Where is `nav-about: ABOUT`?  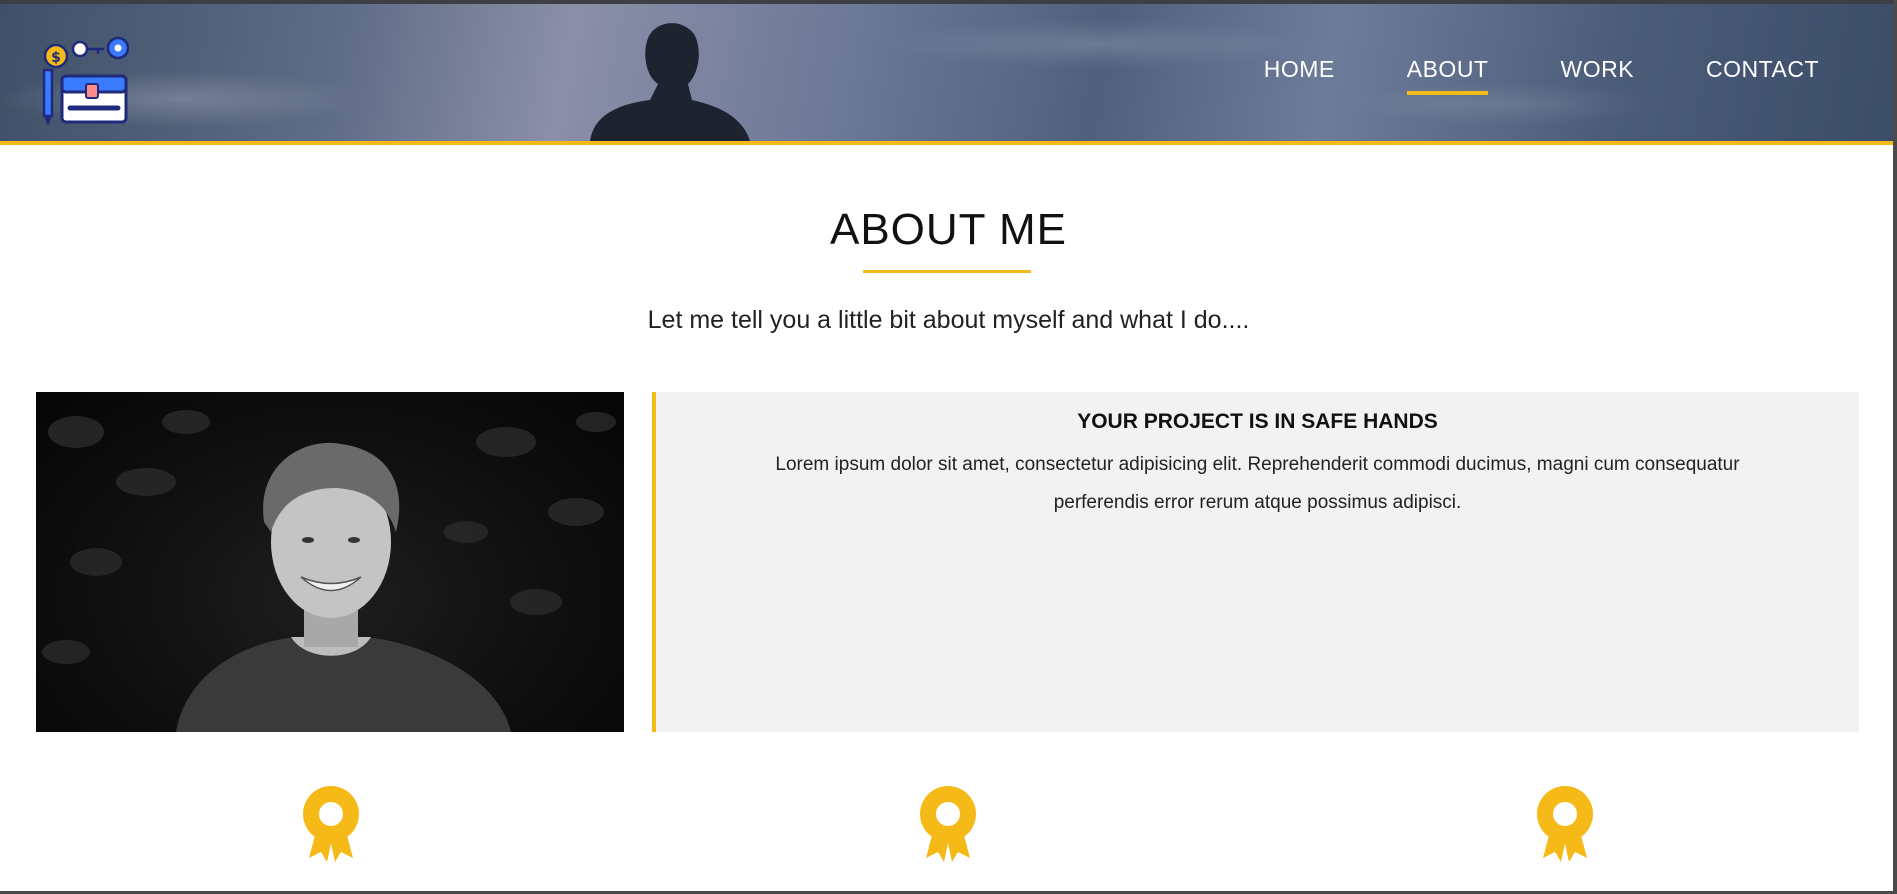
nav-about: ABOUT is located at coordinates (1447, 75).